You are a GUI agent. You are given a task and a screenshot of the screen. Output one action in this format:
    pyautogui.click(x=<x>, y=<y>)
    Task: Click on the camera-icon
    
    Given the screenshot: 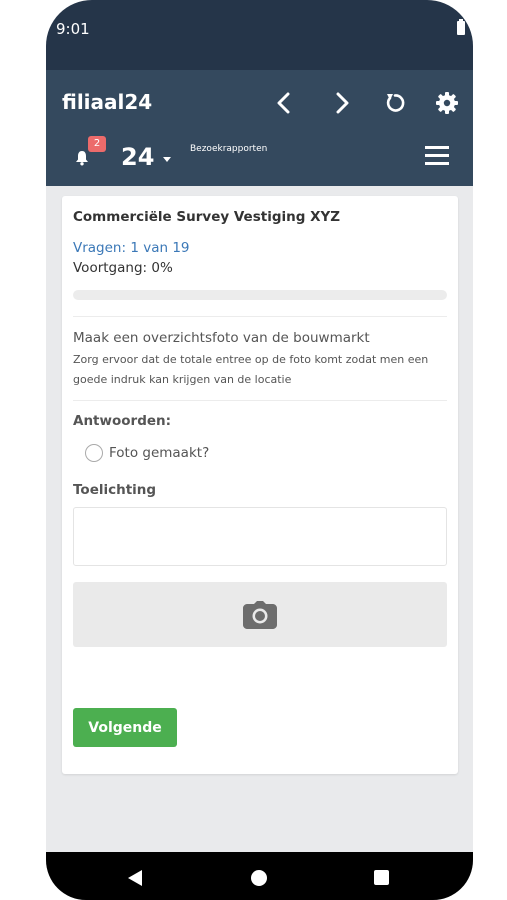 What is the action you would take?
    pyautogui.click(x=260, y=614)
    